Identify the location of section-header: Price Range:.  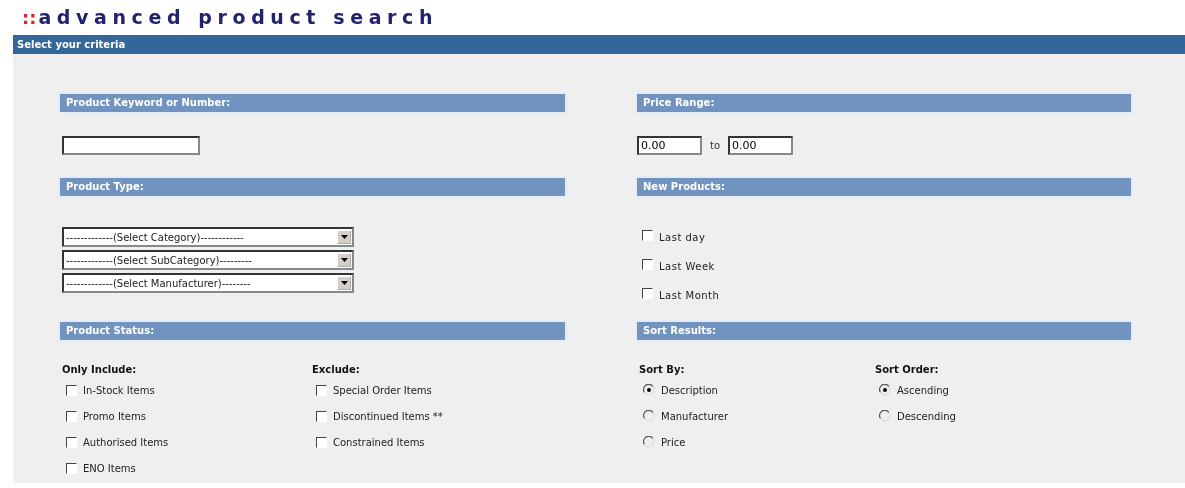
(884, 103).